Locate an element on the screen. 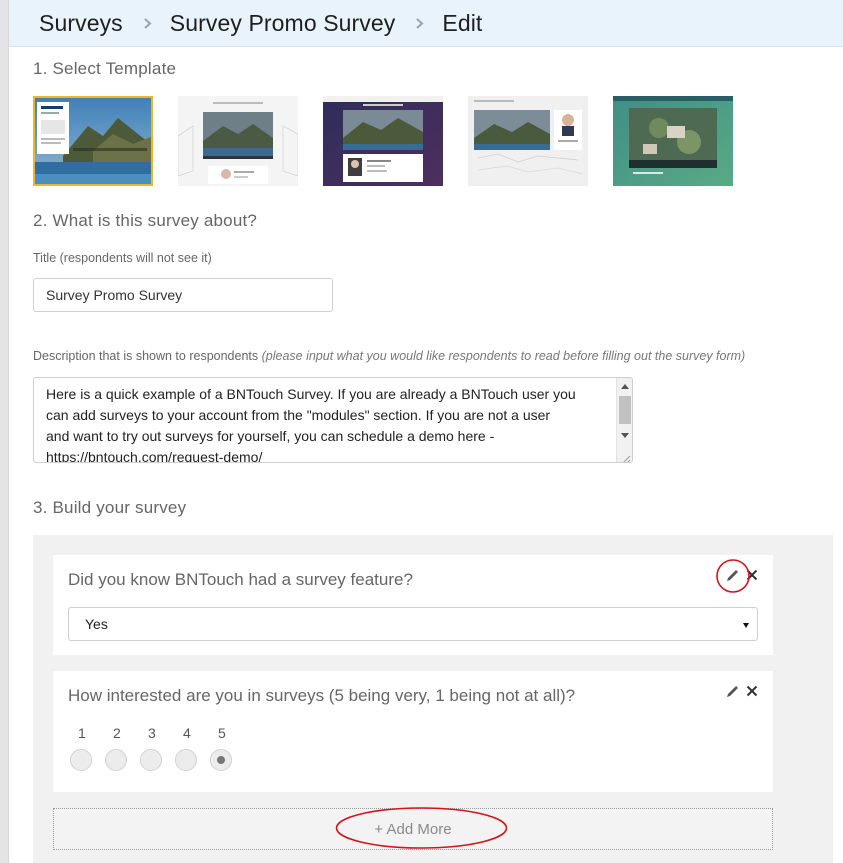 The height and width of the screenshot is (863, 843). scroll-up-arrow-icon is located at coordinates (625, 386).